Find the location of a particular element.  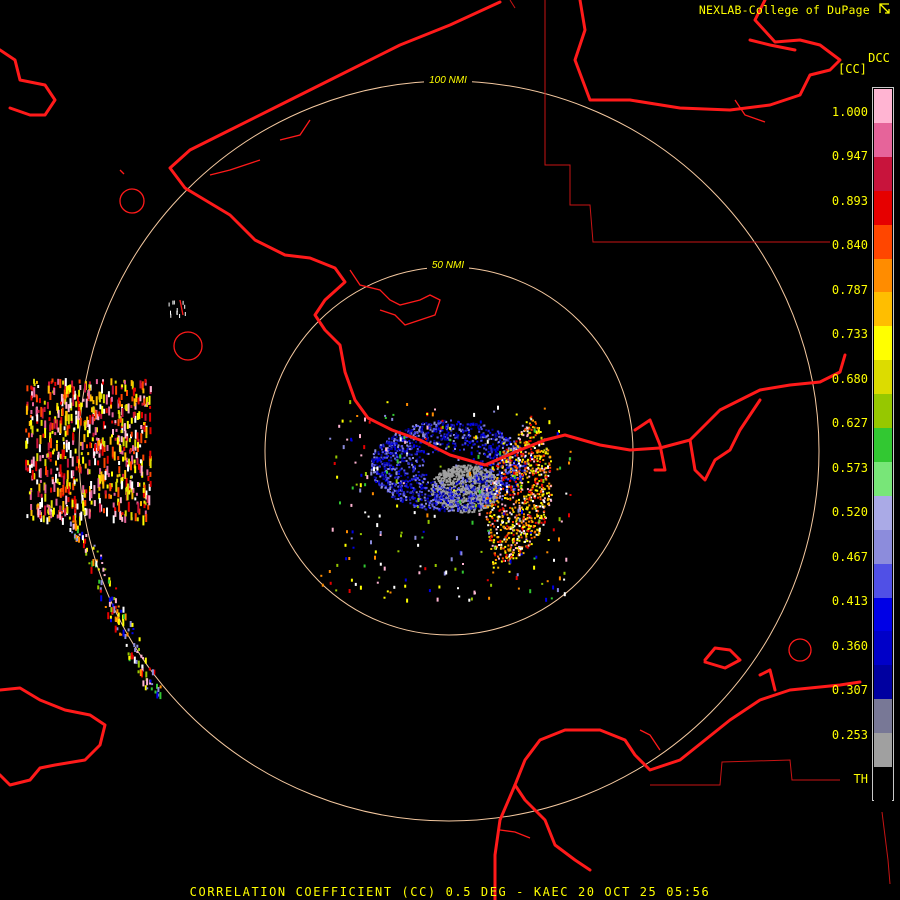

color-scale-tick-label: 0.733 is located at coordinates (849, 334).